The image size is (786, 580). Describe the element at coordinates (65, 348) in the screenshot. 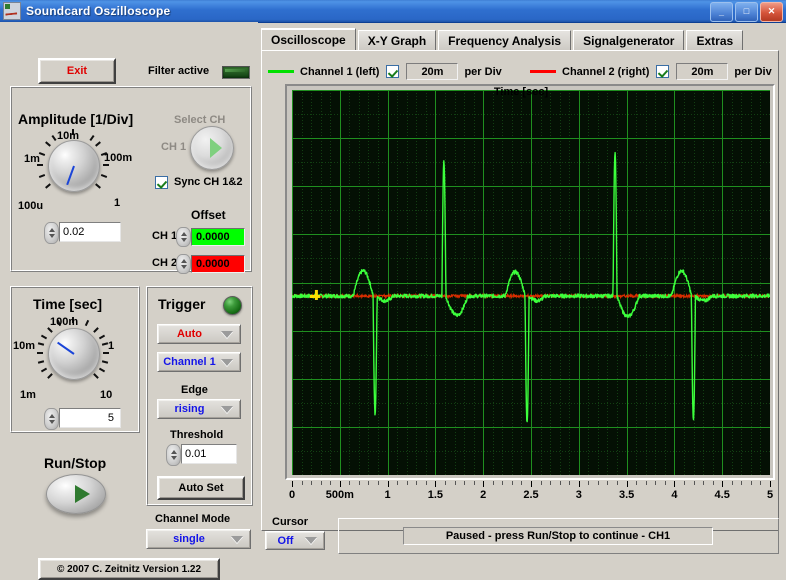

I see `time-knob-needle` at that location.